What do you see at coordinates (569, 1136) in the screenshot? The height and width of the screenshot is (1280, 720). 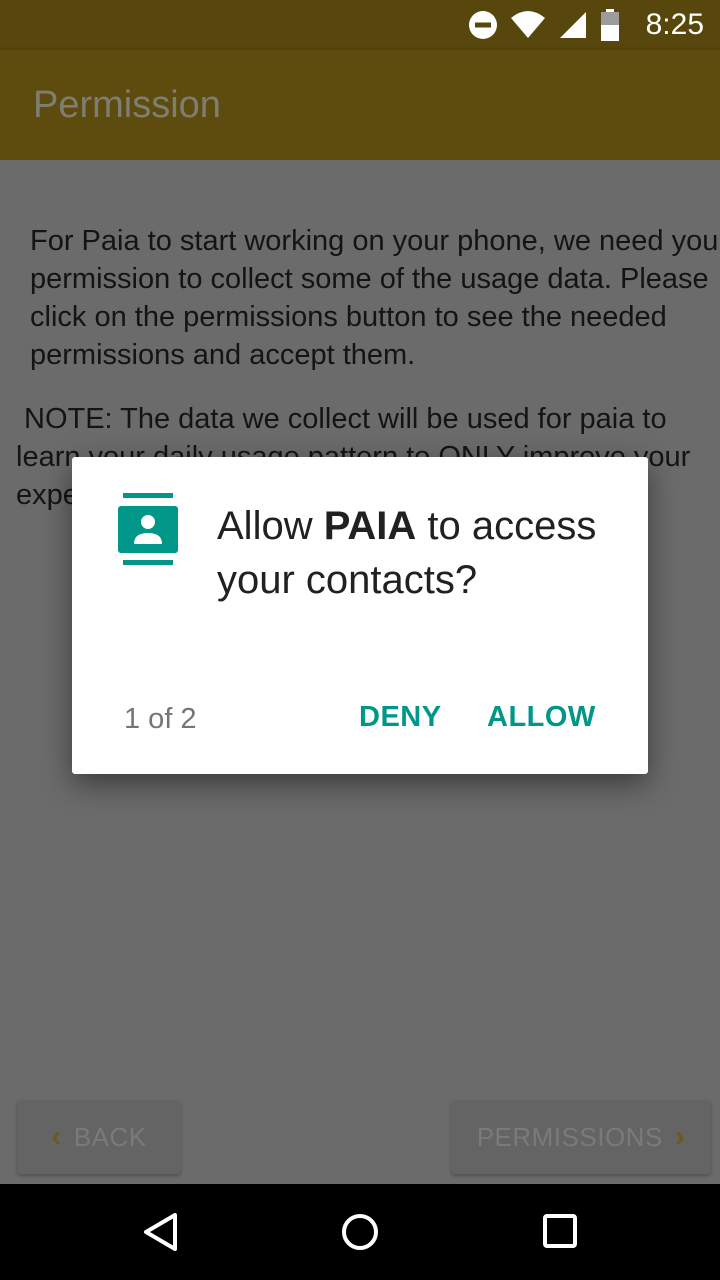 I see `permissions-button-label: PERMISSIONS` at bounding box center [569, 1136].